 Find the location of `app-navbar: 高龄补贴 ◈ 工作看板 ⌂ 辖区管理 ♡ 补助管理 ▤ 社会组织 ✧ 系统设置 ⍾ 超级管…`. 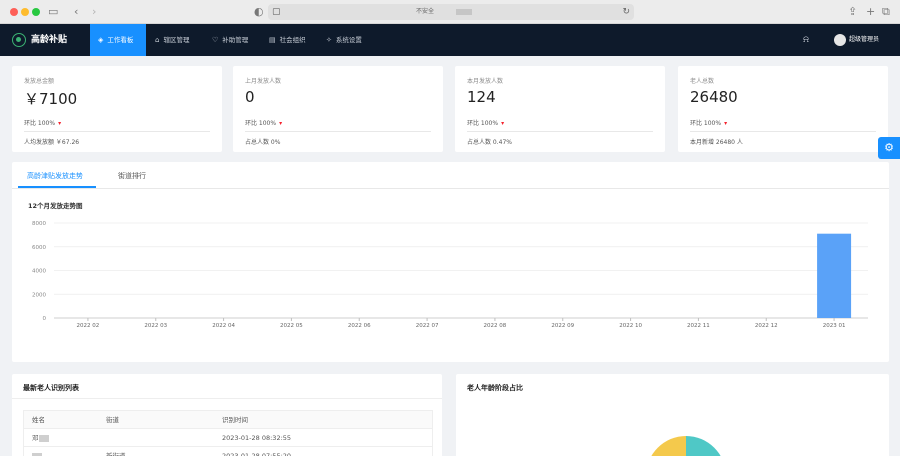

app-navbar: 高龄补贴 ◈ 工作看板 ⌂ 辖区管理 ♡ 补助管理 ▤ 社会组织 ✧ 系统设置 ⍾ 超级管… is located at coordinates (450, 40).